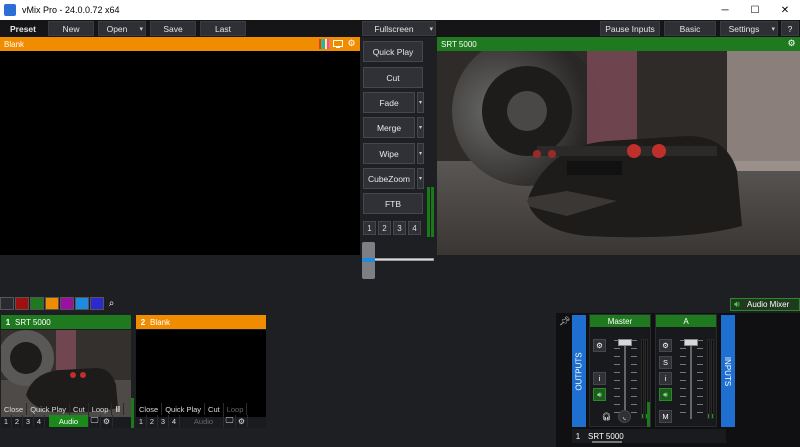 The image size is (800, 447). Describe the element at coordinates (6, 421) in the screenshot. I see `input-1-overlay-1: 1` at that location.